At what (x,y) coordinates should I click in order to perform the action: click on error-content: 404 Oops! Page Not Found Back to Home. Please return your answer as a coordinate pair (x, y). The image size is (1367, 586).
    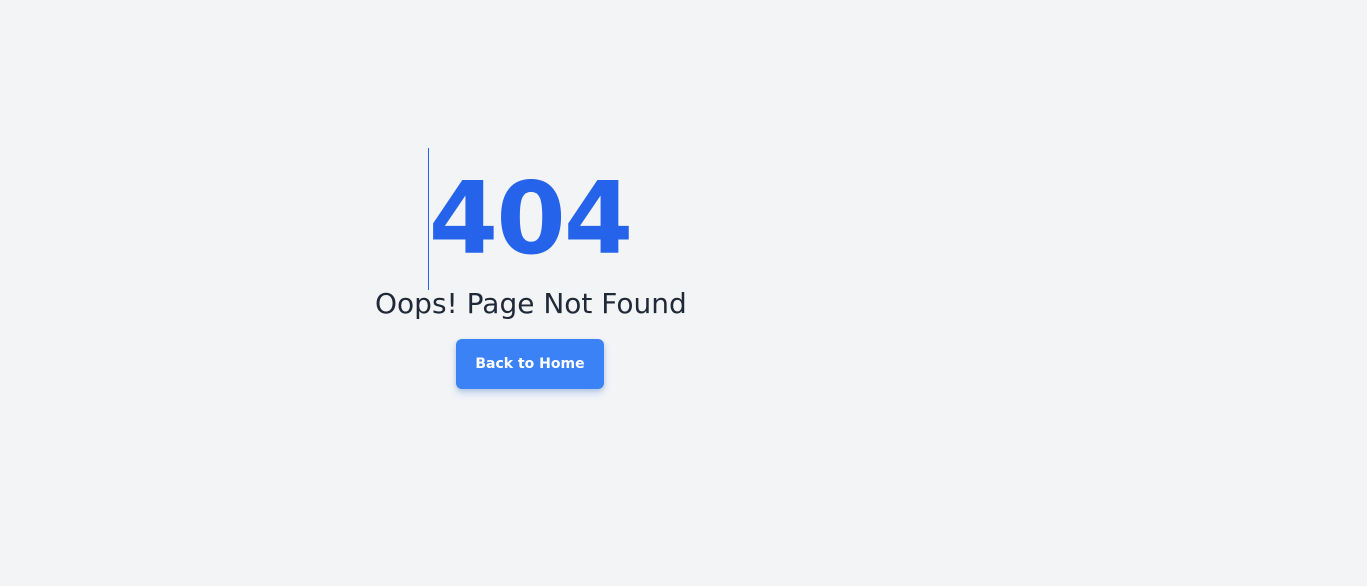
    Looking at the image, I should click on (531, 268).